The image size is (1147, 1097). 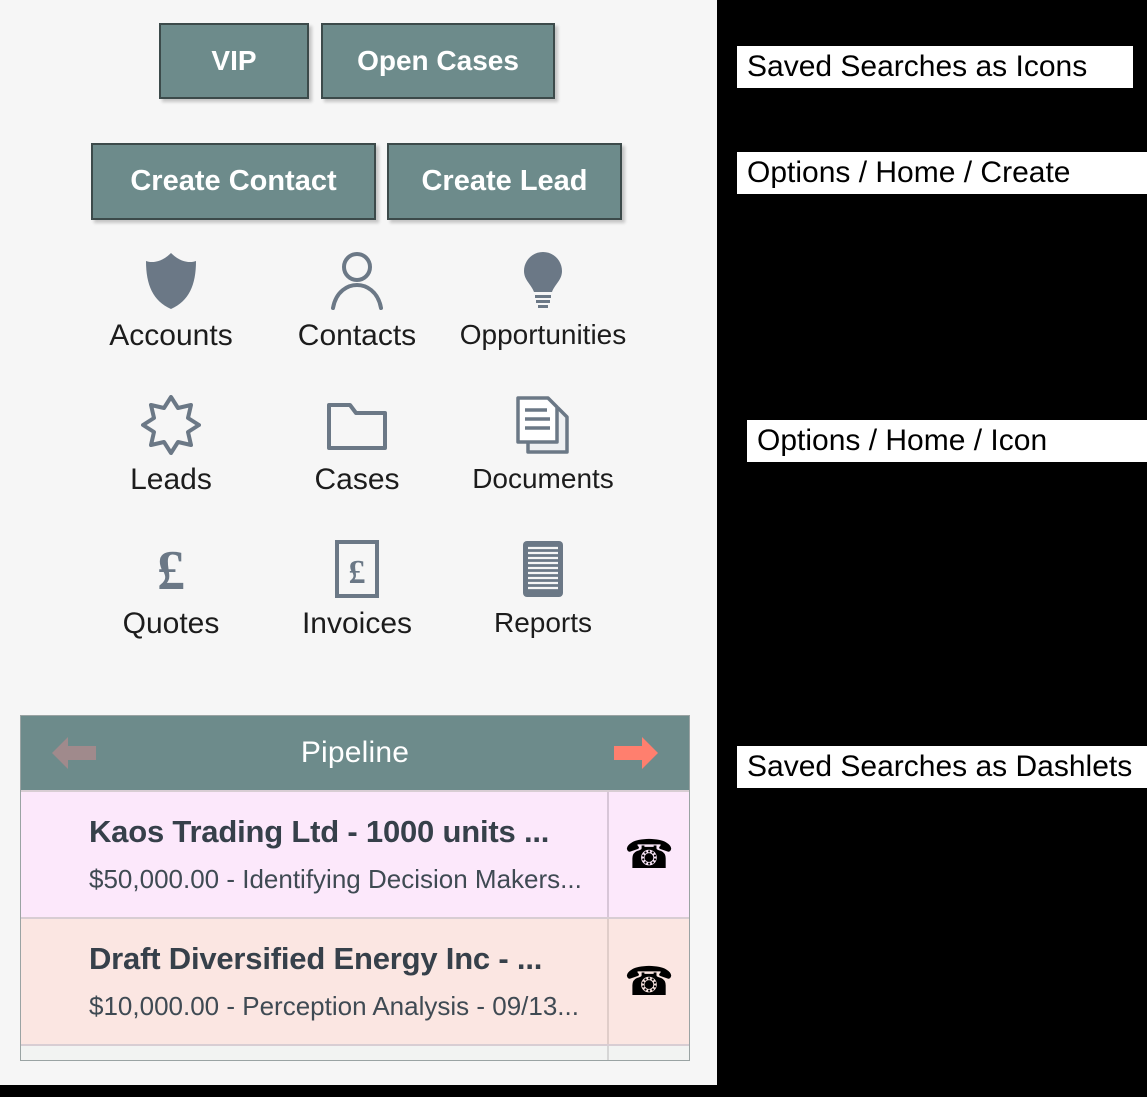 I want to click on annotation-options-home-create: Options / Home / Create, so click(x=942, y=173).